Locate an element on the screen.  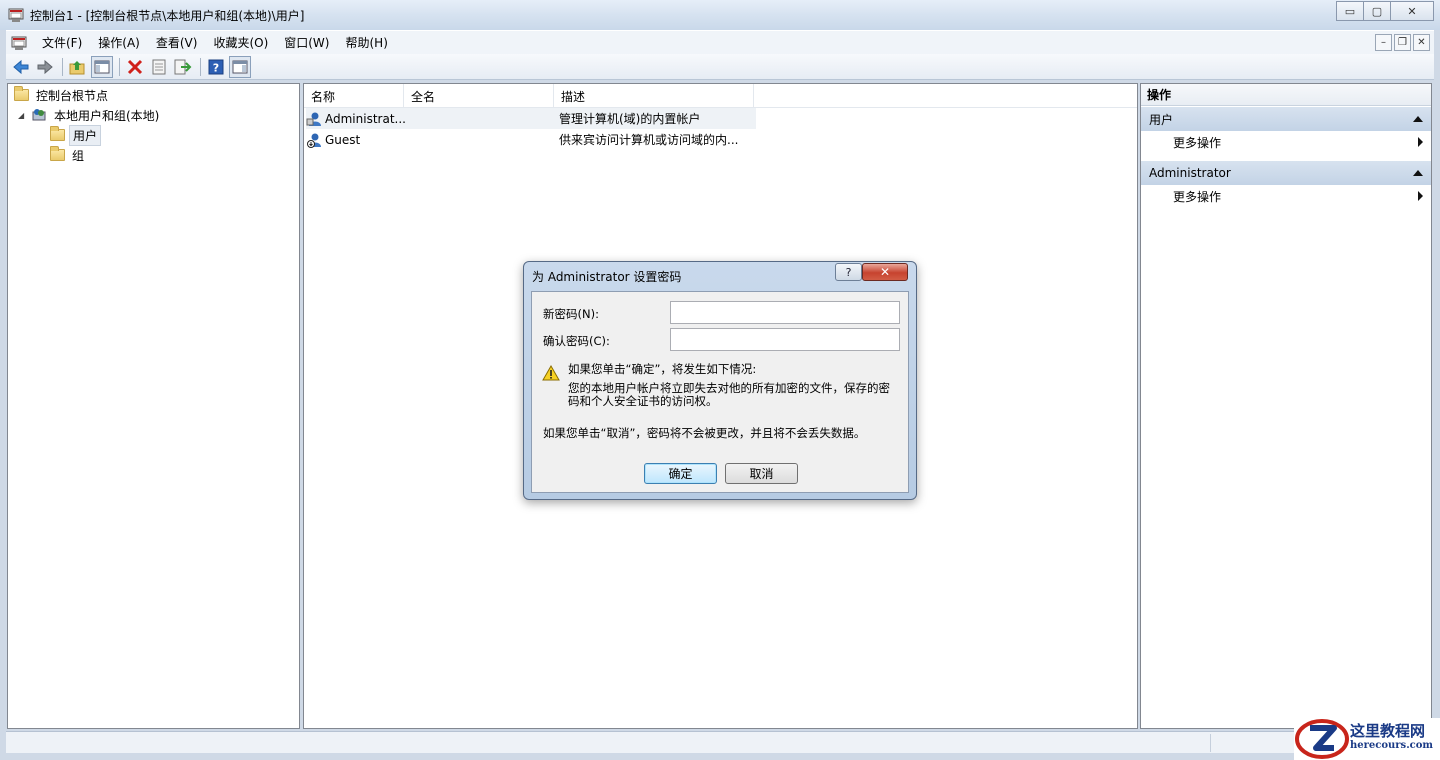
minimize-button: ▭ is located at coordinates (1350, 11).